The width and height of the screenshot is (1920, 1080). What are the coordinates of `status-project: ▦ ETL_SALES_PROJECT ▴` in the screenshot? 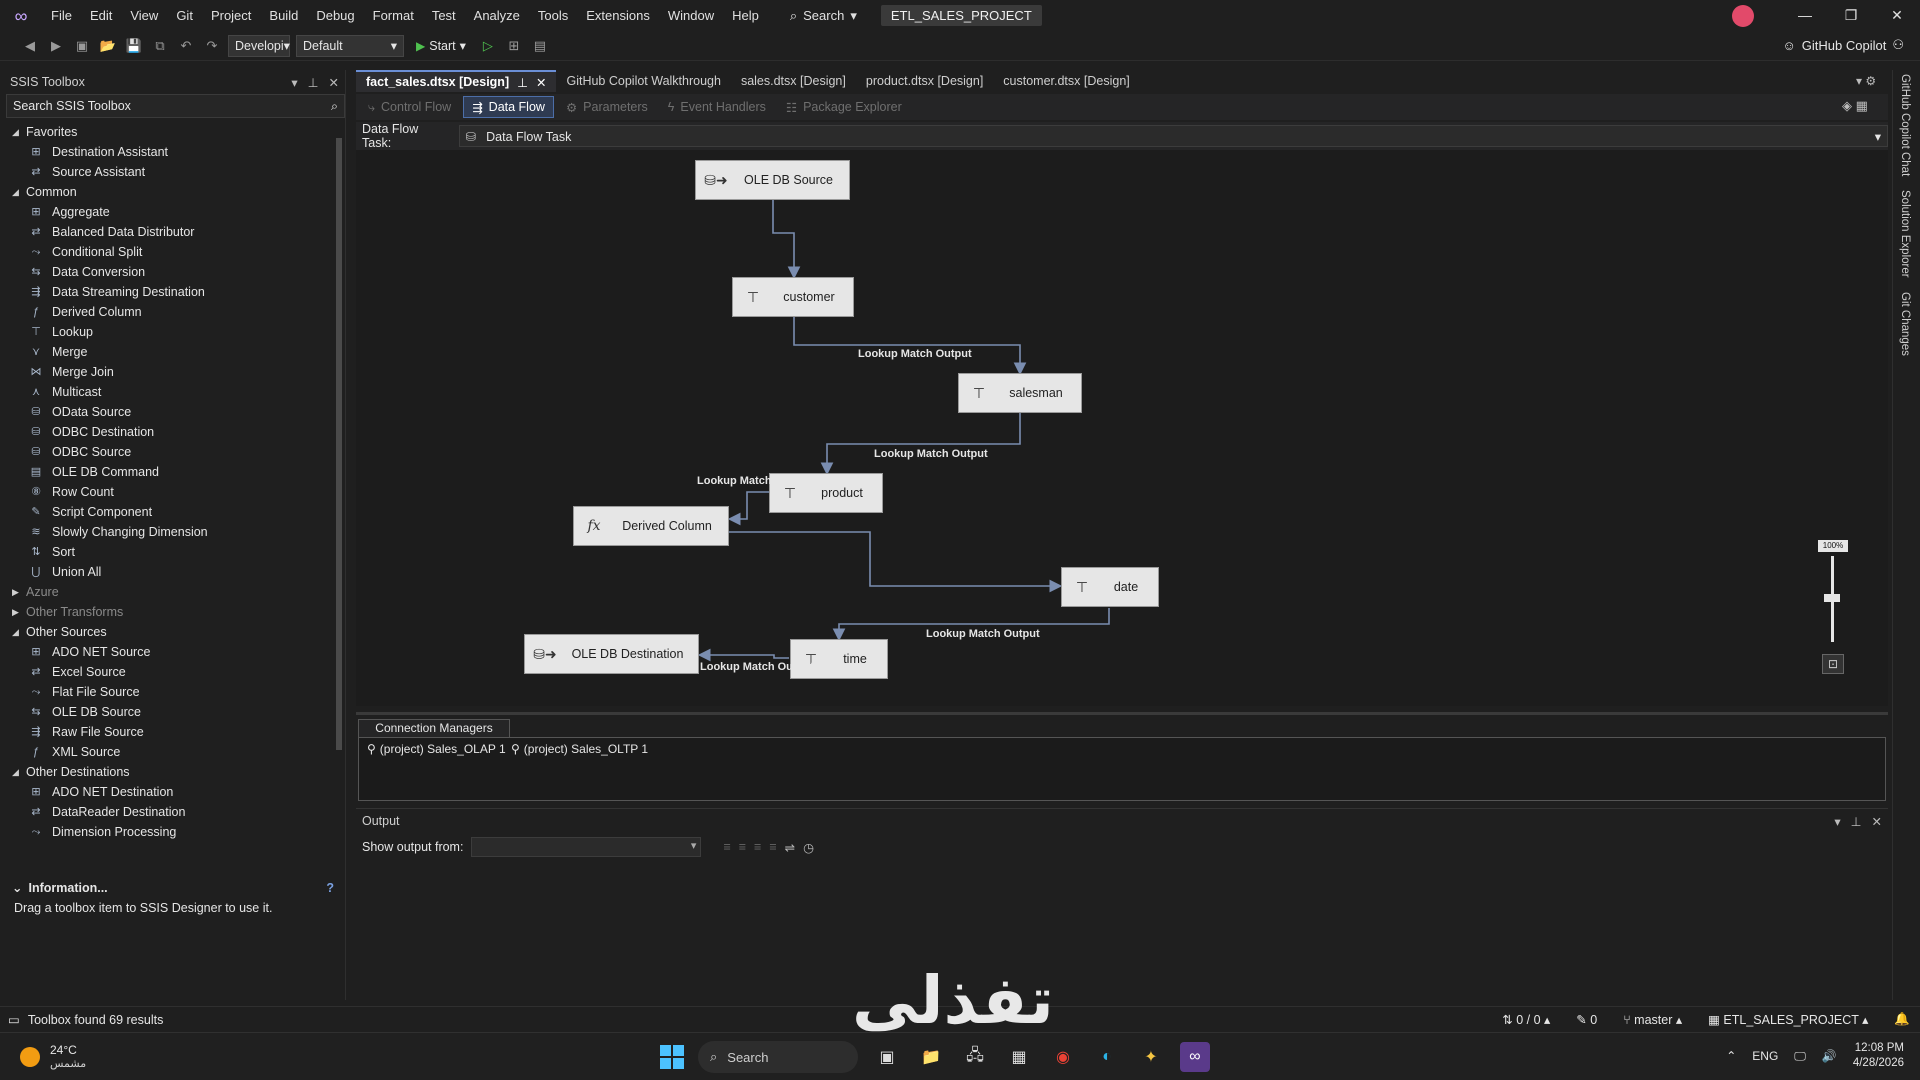 It's located at (1788, 1019).